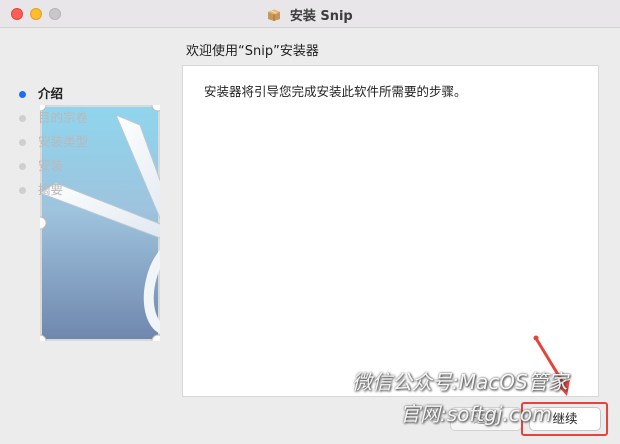 This screenshot has width=620, height=444. I want to click on page-heading: 欢迎使用“Snip”安装器, so click(252, 51).